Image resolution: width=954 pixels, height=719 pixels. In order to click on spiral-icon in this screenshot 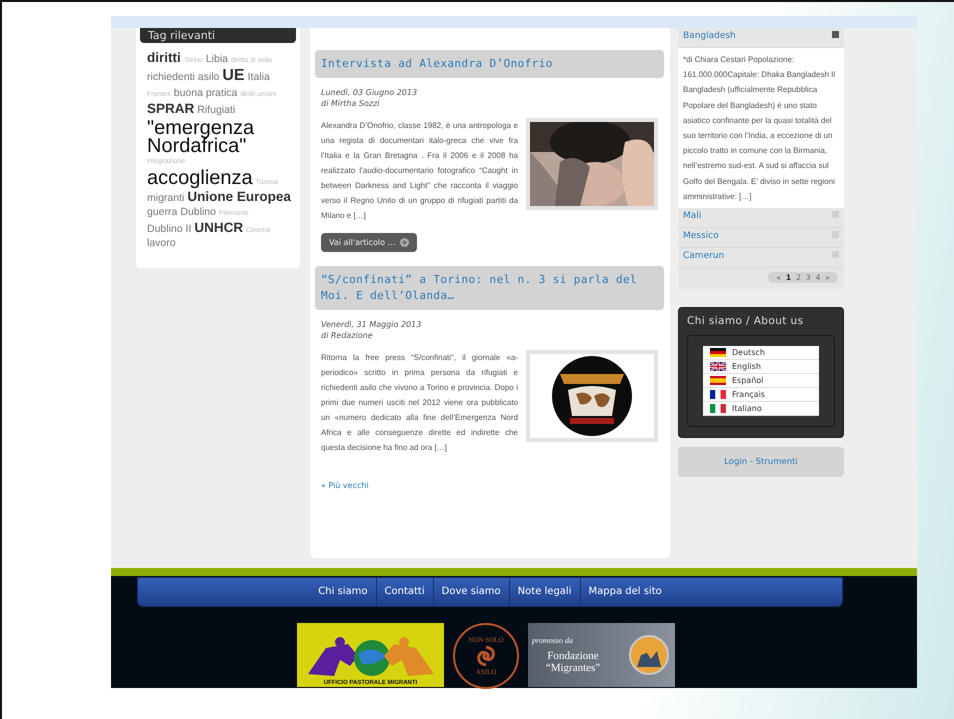, I will do `click(486, 656)`.